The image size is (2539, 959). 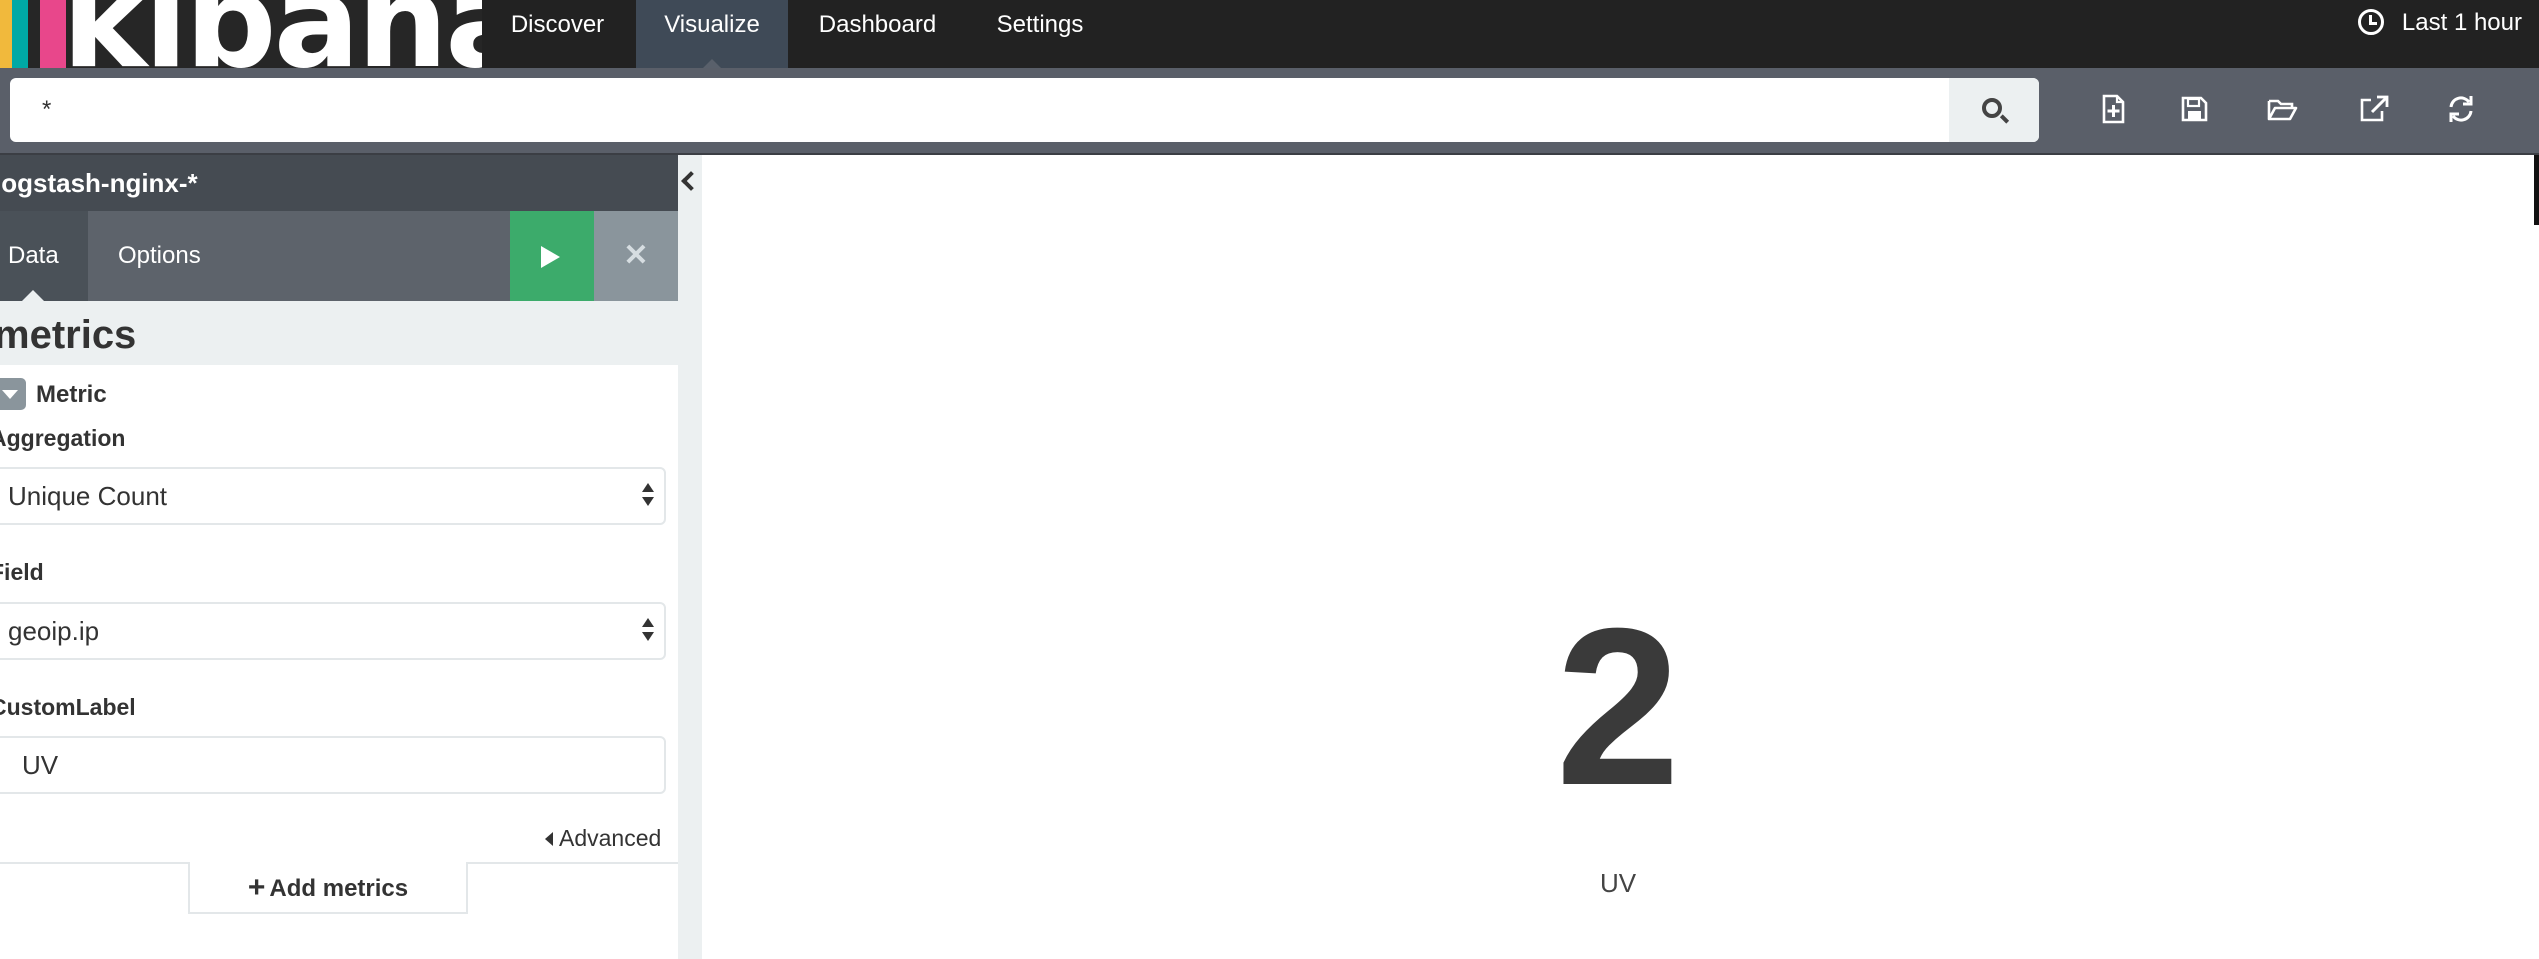 What do you see at coordinates (2374, 109) in the screenshot?
I see `share-icon` at bounding box center [2374, 109].